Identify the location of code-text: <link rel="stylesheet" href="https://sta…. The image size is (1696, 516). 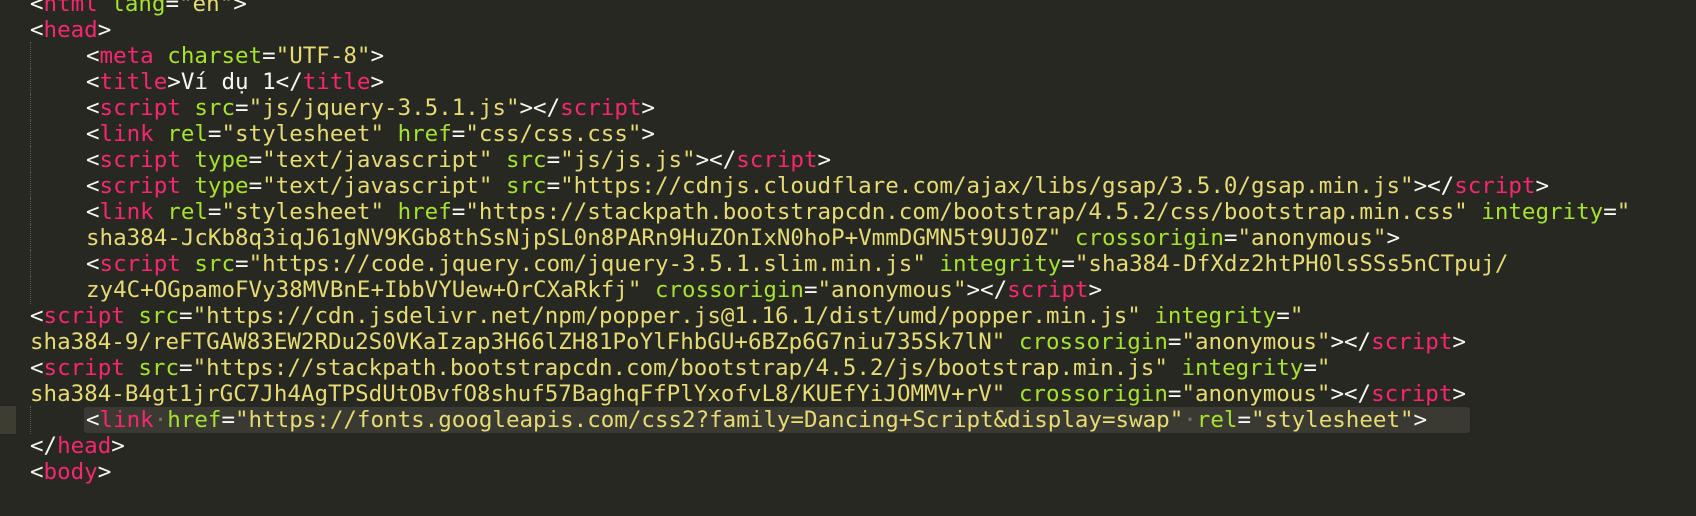
(858, 212).